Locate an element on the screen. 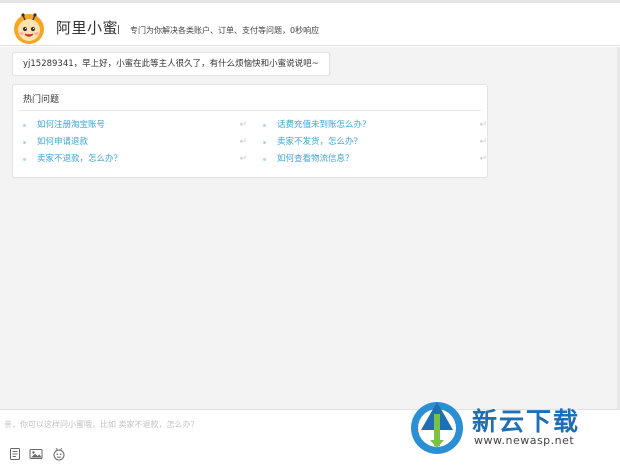 The image size is (620, 467). hot-questions-right-column: 话费充值未到账怎么办？ ↵ 卖家不发货，怎么办？ ↵ 如何查看物流信息？ ↵ is located at coordinates (378, 144).